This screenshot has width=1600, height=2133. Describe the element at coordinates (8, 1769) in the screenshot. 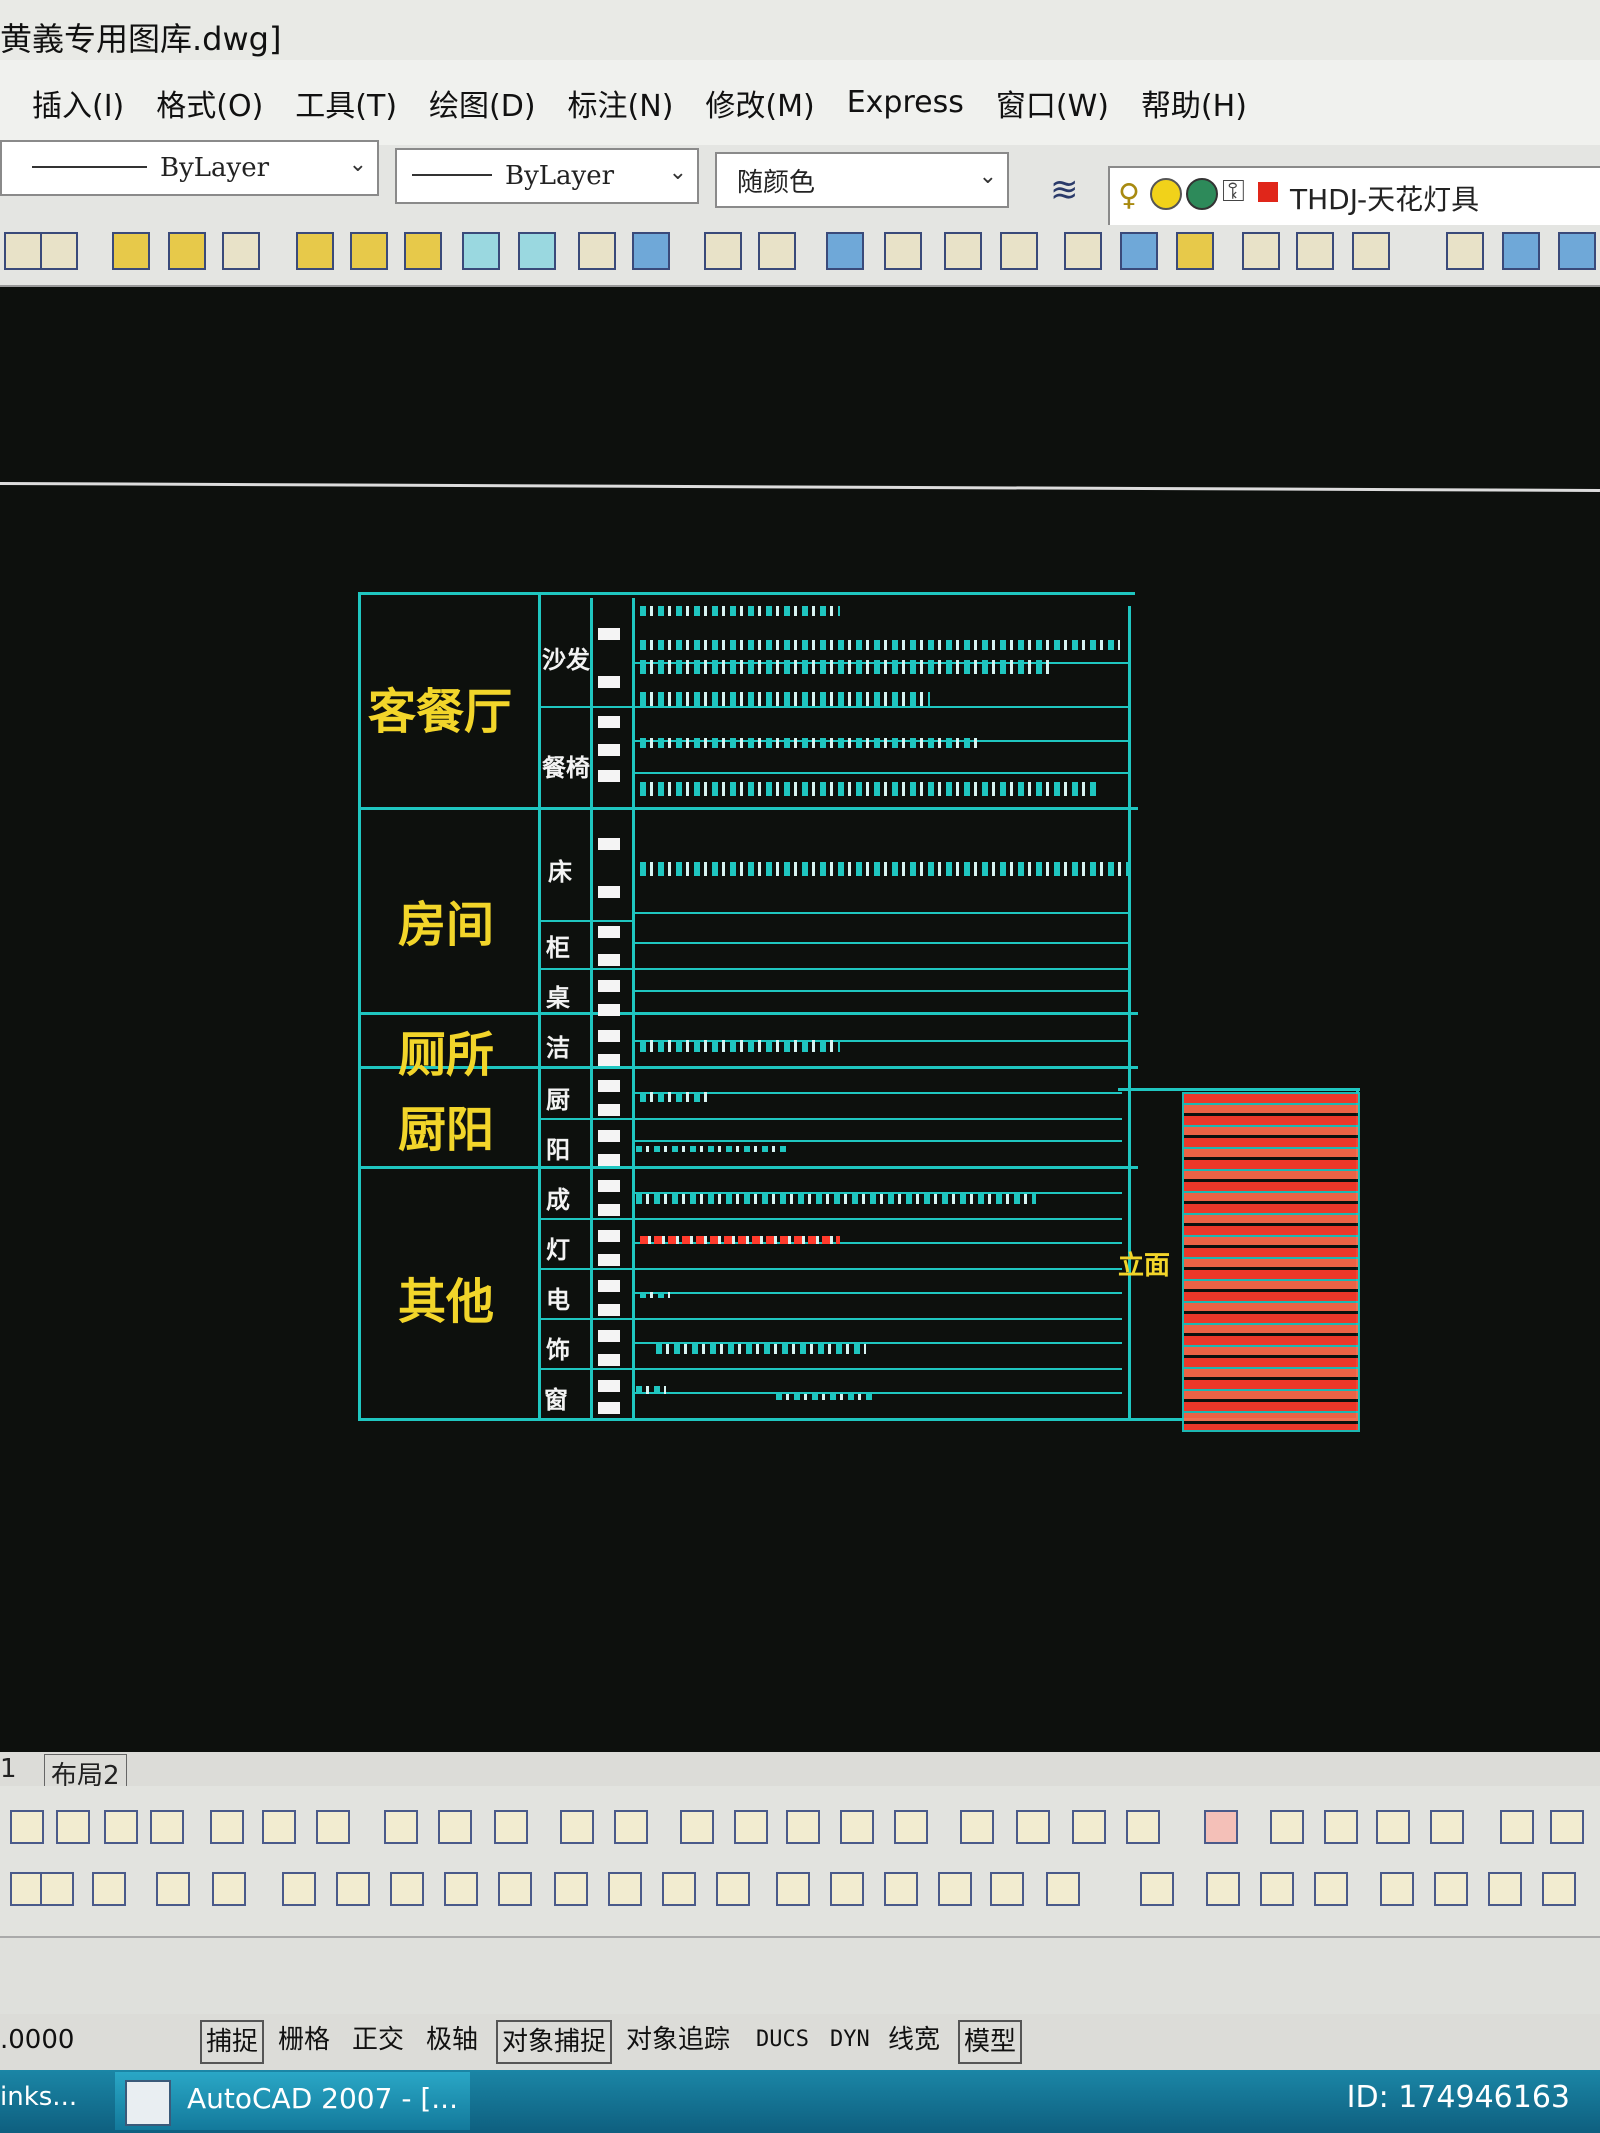

I see `tab-layout1: 1` at that location.